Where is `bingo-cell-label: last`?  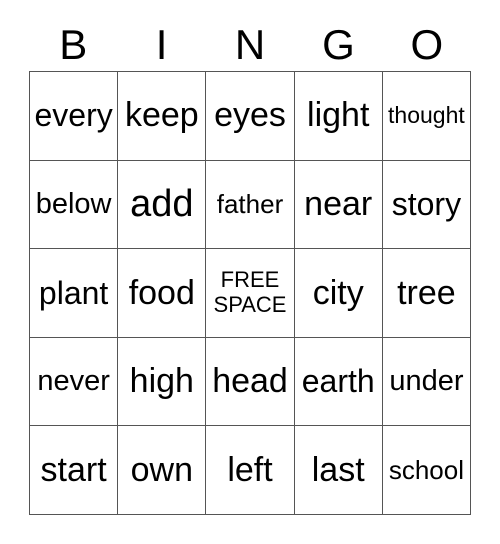
bingo-cell-label: last is located at coordinates (338, 469).